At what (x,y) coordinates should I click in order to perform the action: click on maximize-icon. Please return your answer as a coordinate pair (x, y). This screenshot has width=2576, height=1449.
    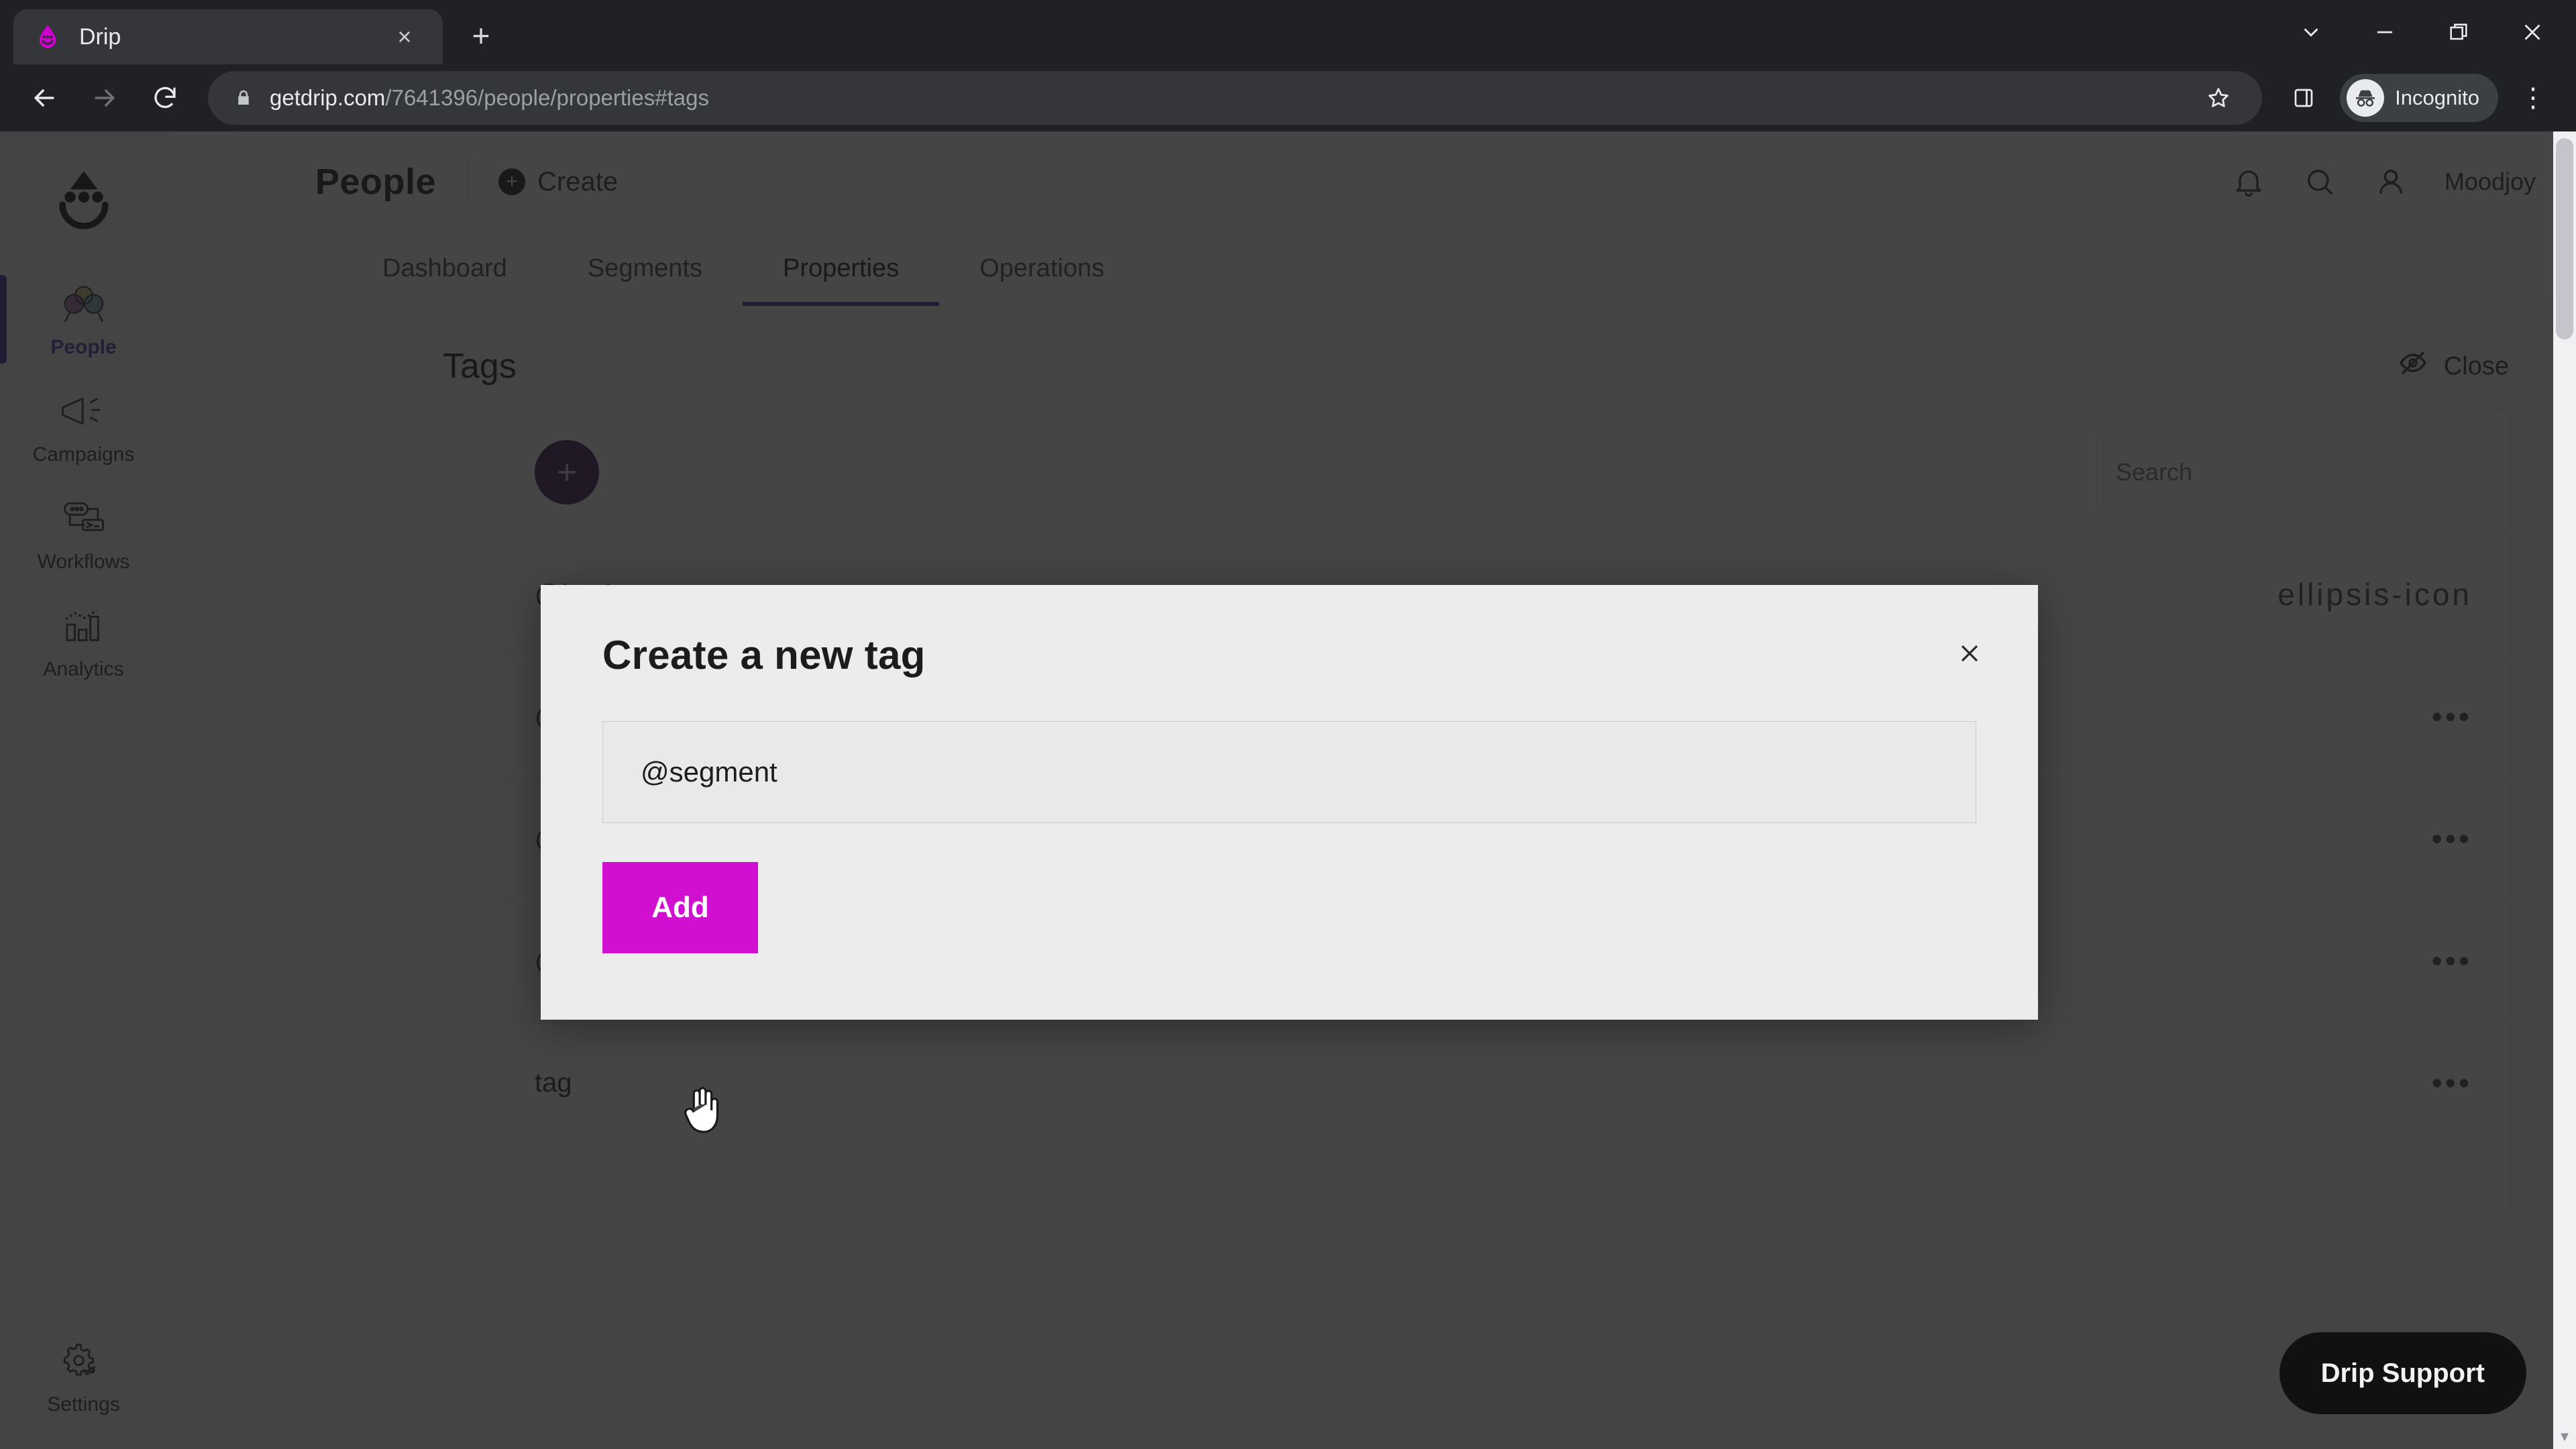
    Looking at the image, I should click on (2459, 32).